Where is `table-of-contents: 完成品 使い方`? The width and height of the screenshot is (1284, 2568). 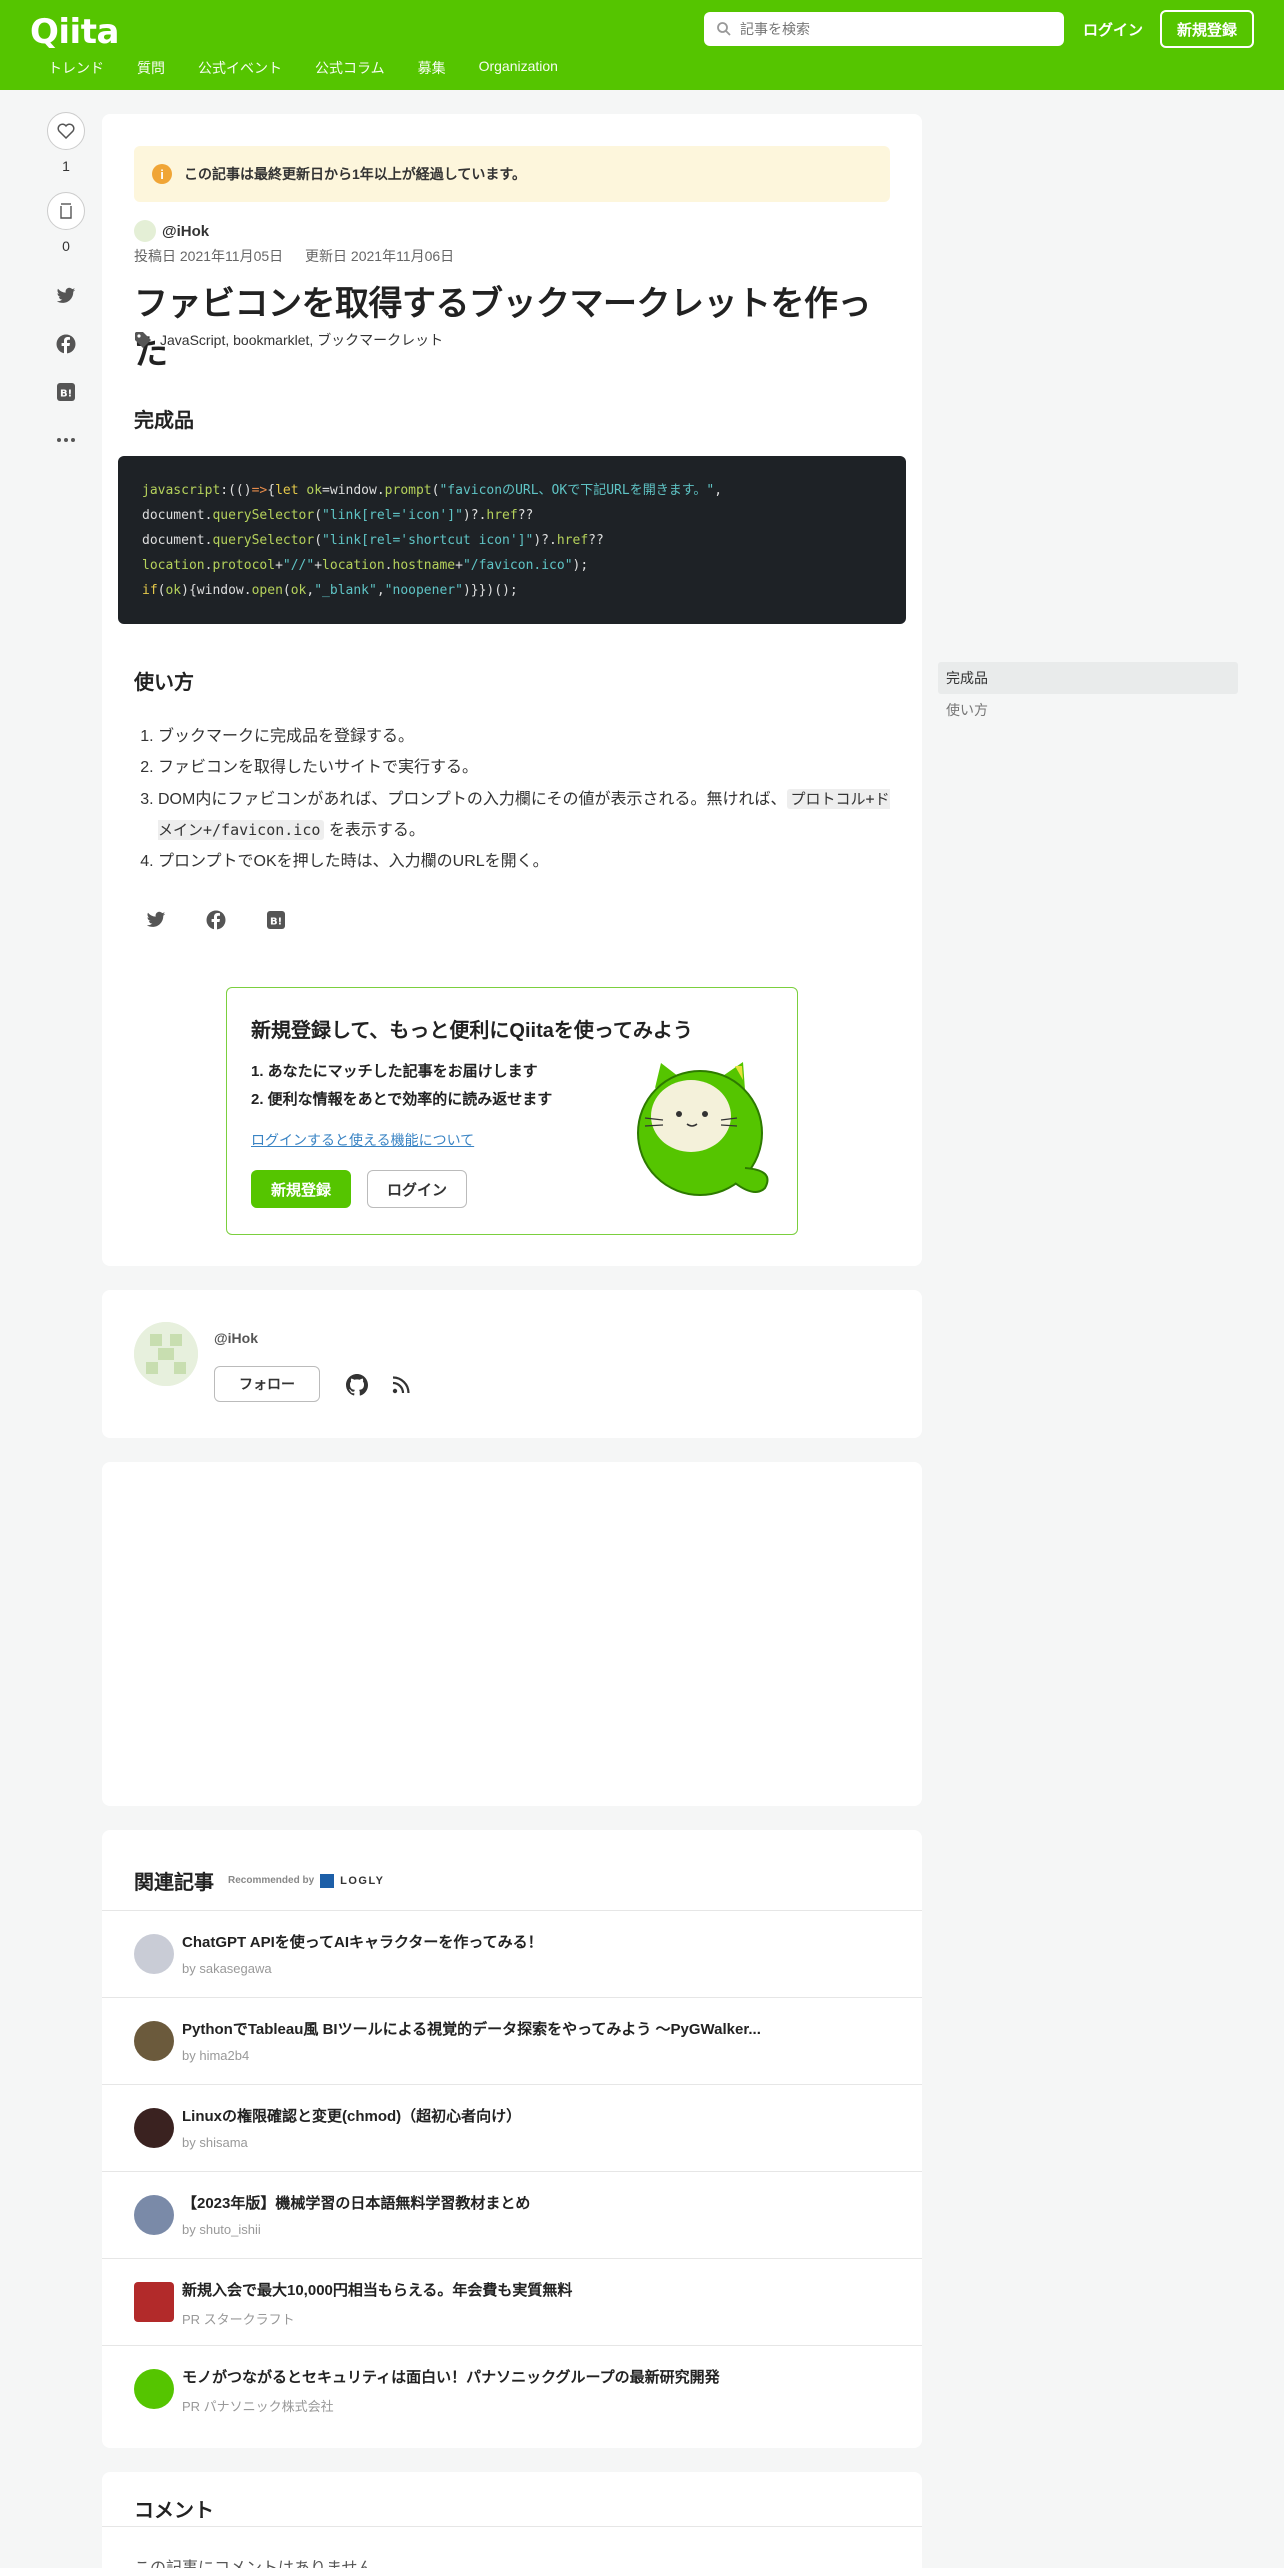
table-of-contents: 完成品 使い方 is located at coordinates (1088, 694).